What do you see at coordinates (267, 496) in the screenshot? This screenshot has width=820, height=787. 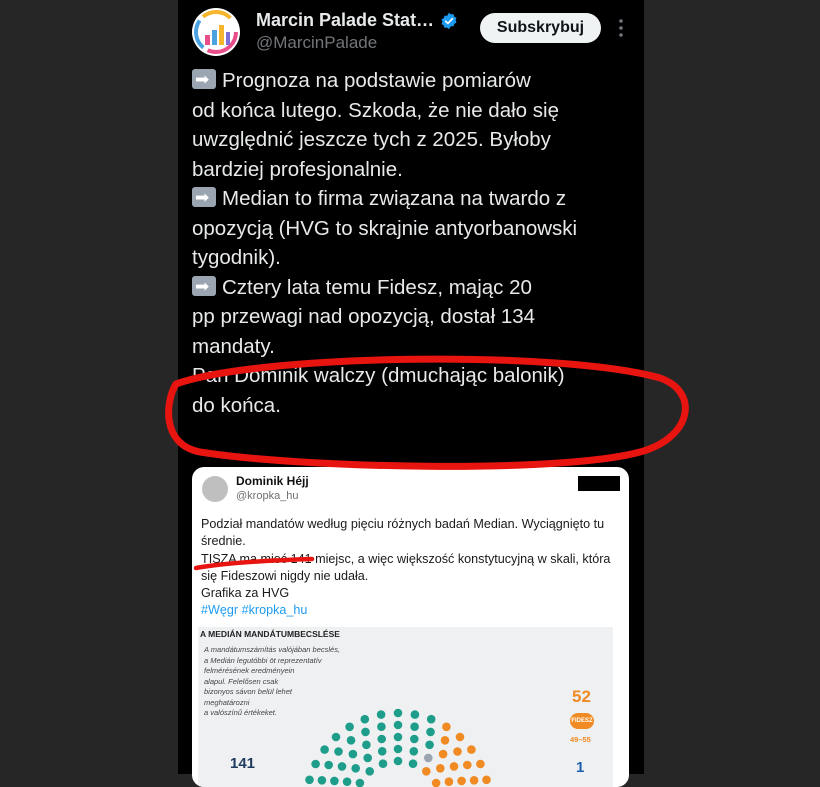 I see `quoted-author-handle: @kropka_hu` at bounding box center [267, 496].